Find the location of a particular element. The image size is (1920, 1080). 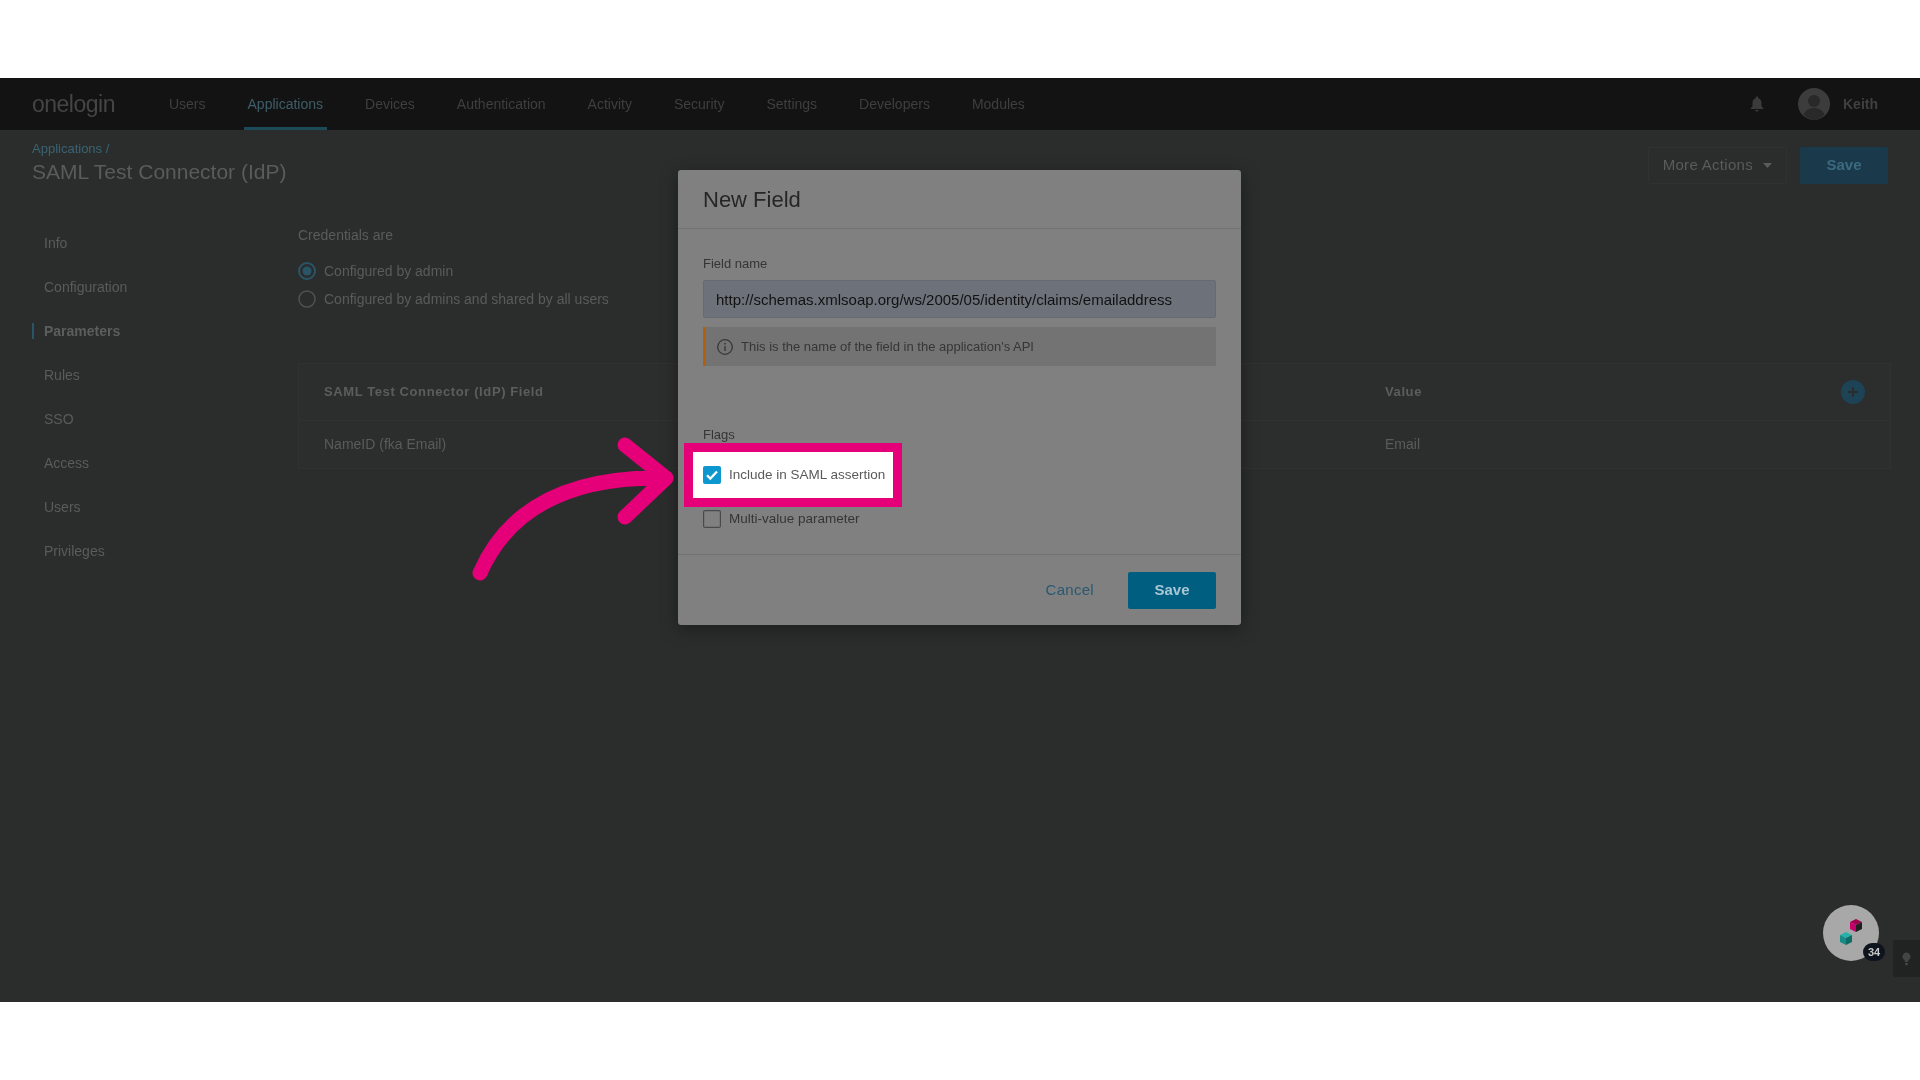

cancel-button: Cancel is located at coordinates (1069, 590).